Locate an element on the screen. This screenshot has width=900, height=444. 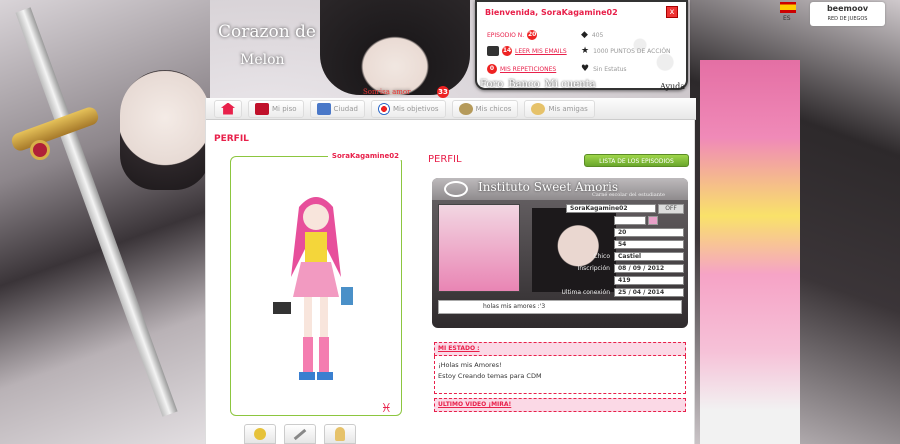
money-stat: ◆ 405 is located at coordinates (592, 35).